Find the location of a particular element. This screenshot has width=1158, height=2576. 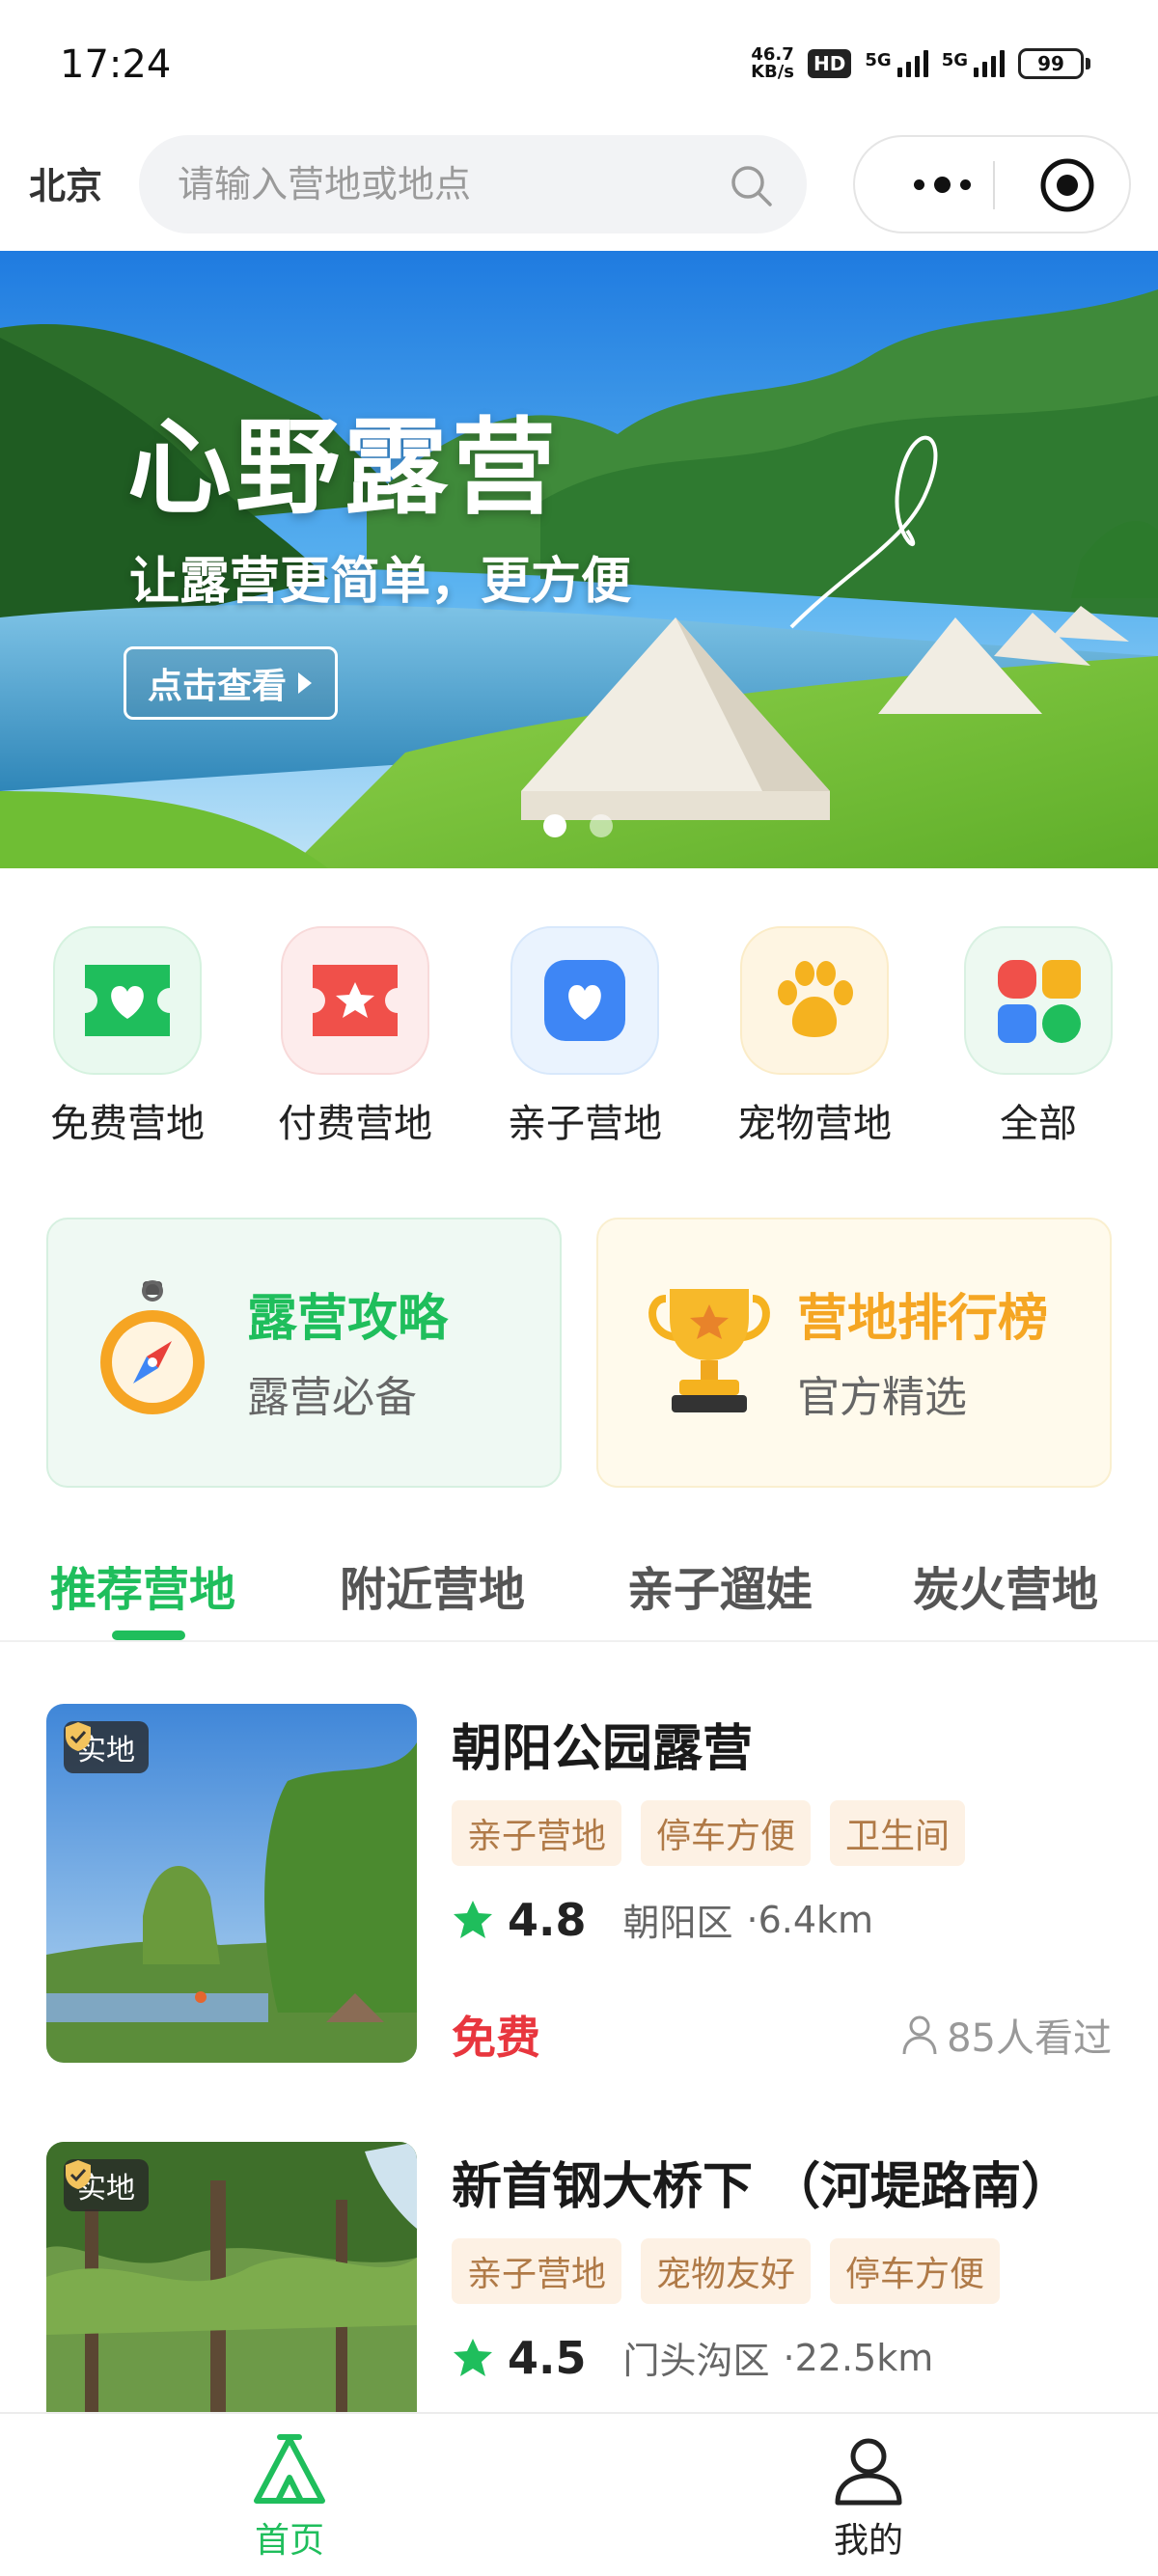

category-pet: 宠物营地 is located at coordinates (814, 1037).